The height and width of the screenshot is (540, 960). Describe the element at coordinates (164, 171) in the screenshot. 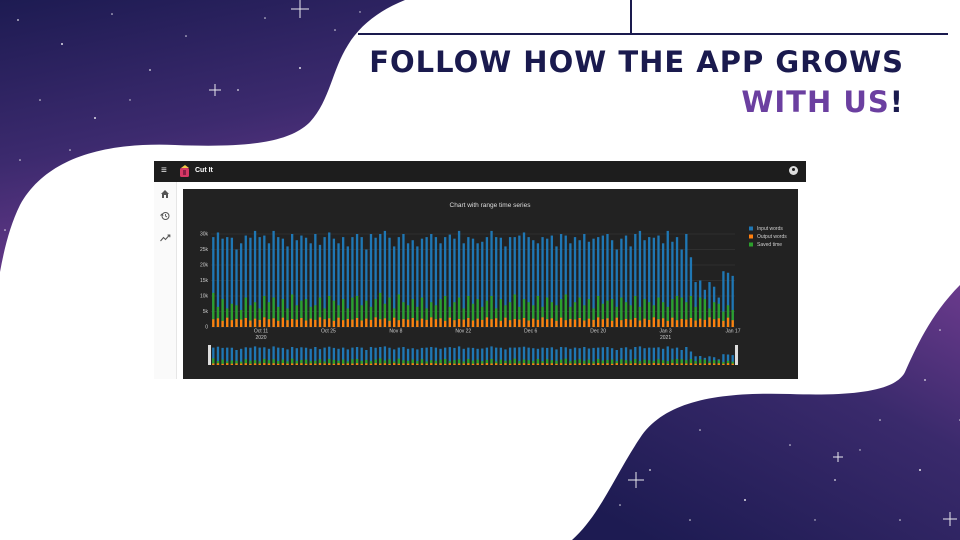

I see `menu-icon: ≡` at that location.